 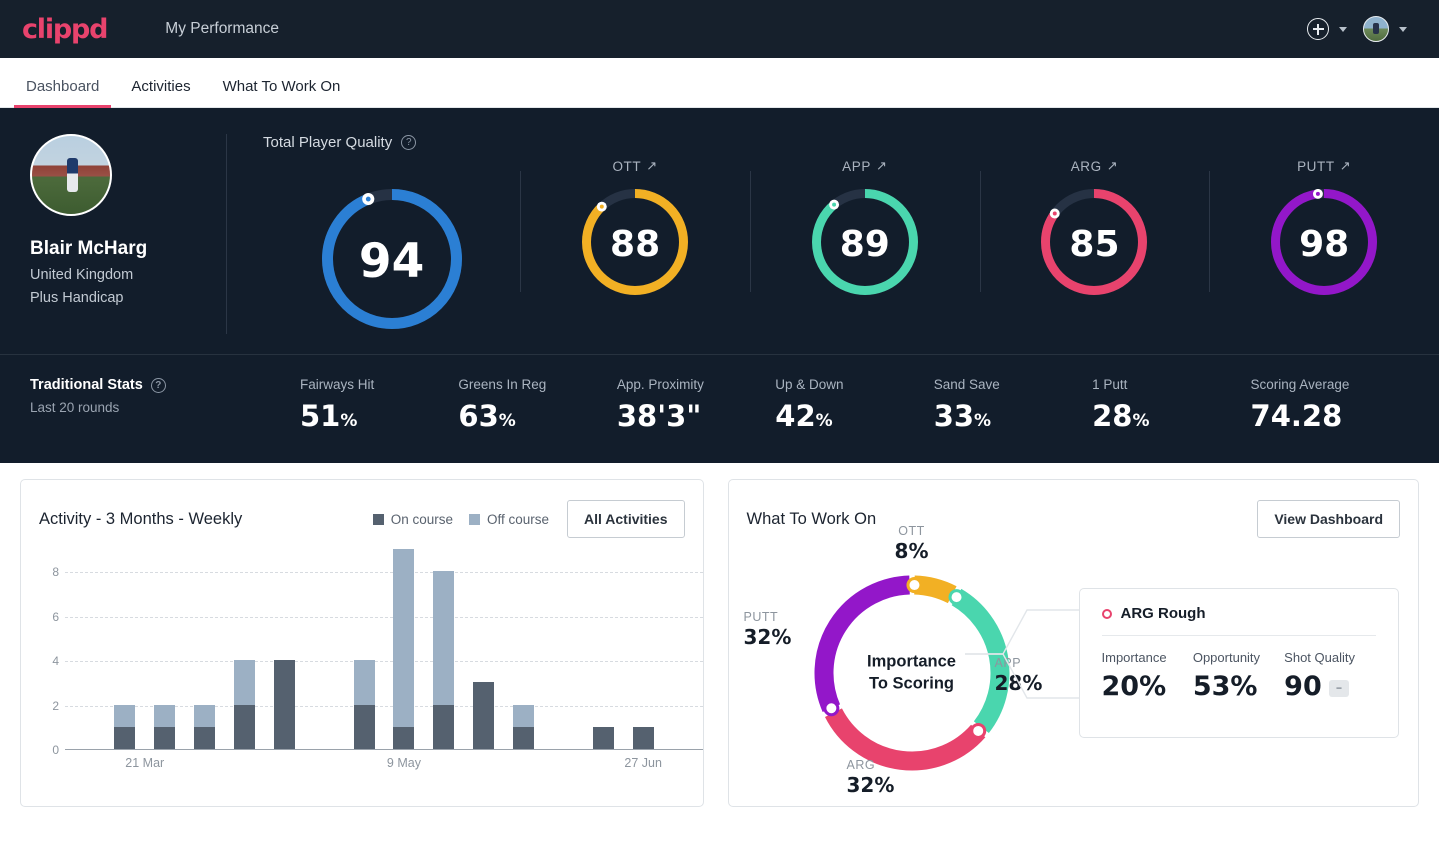 I want to click on player-avatar, so click(x=71, y=175).